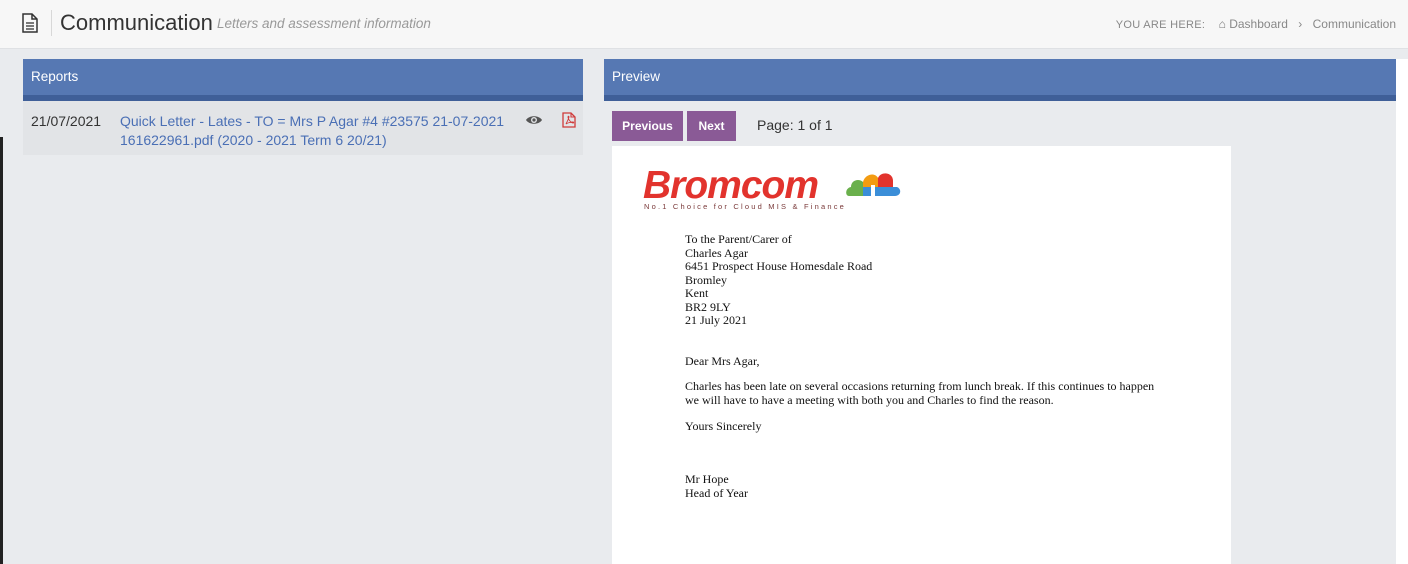  What do you see at coordinates (51, 23) in the screenshot?
I see `header-divider` at bounding box center [51, 23].